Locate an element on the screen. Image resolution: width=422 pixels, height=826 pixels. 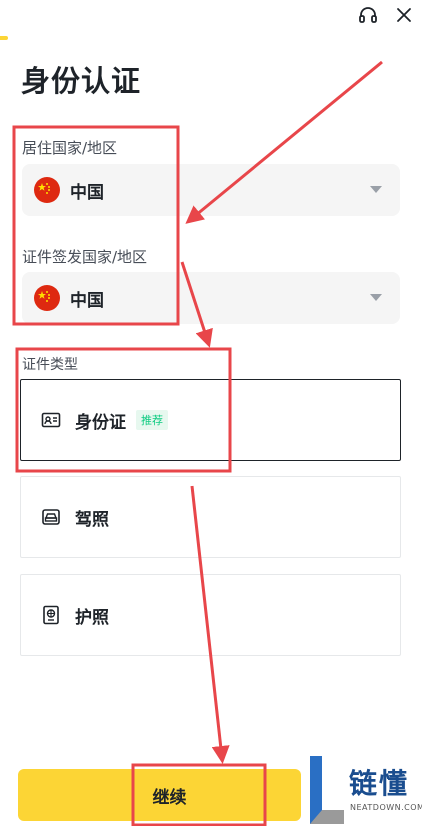
recommended-badge: 推荐 is located at coordinates (152, 420).